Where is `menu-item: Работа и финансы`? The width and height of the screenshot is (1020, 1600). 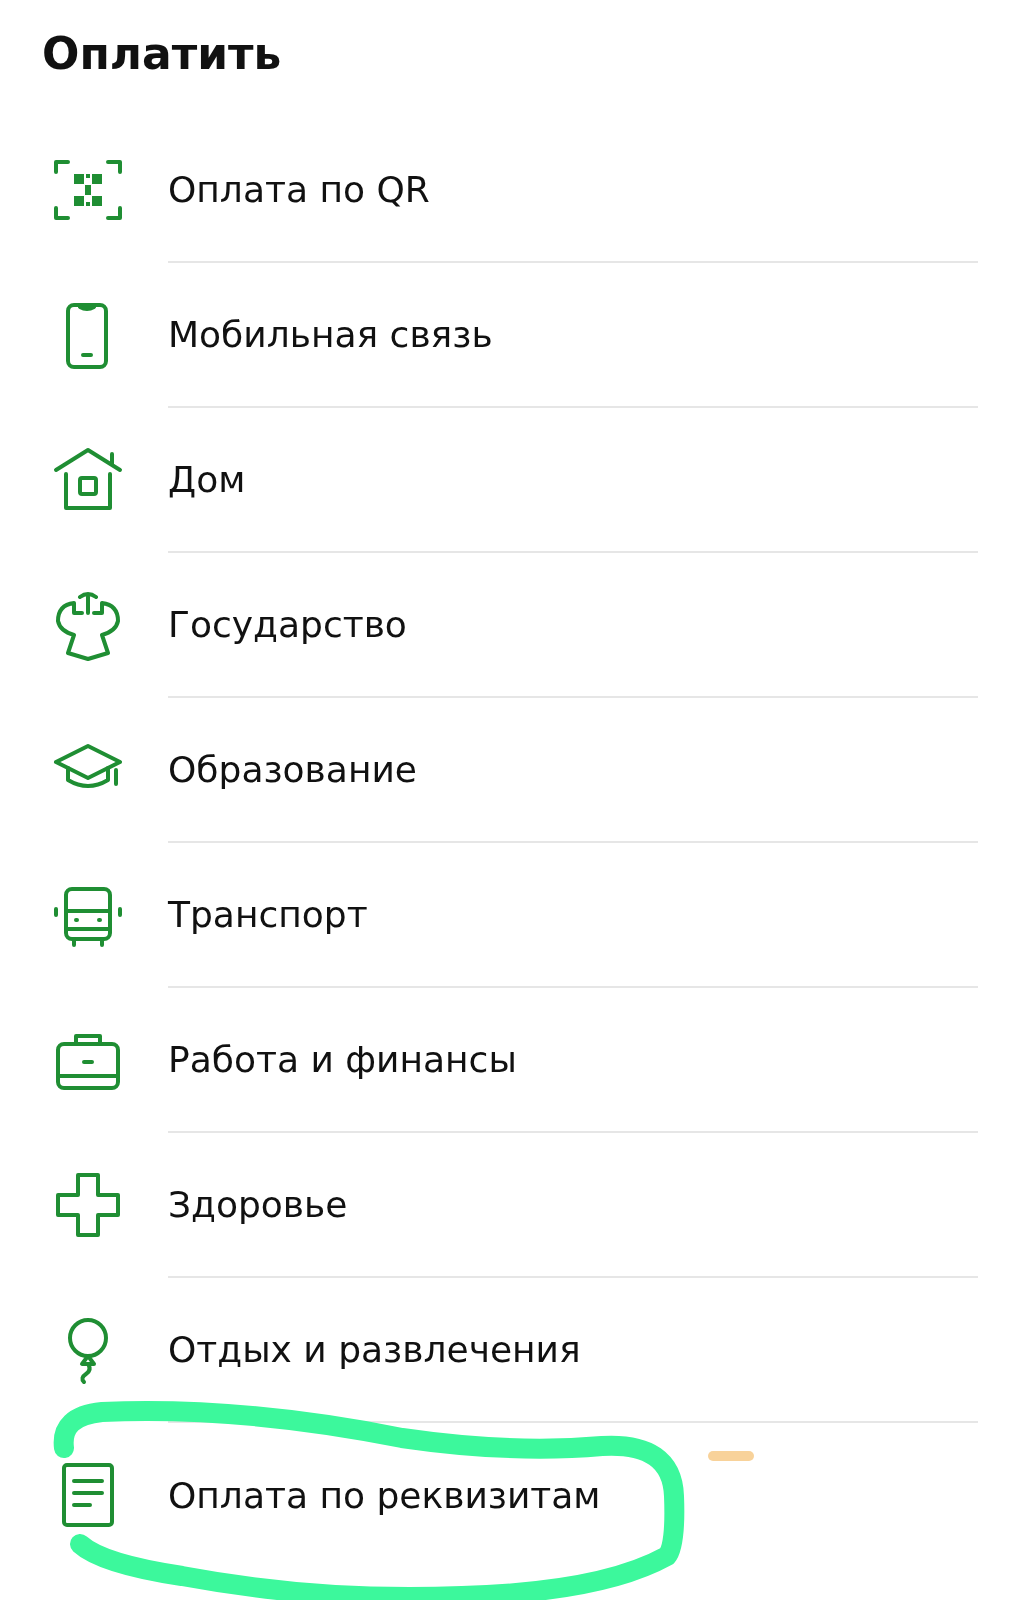 menu-item: Работа и финансы is located at coordinates (510, 1060).